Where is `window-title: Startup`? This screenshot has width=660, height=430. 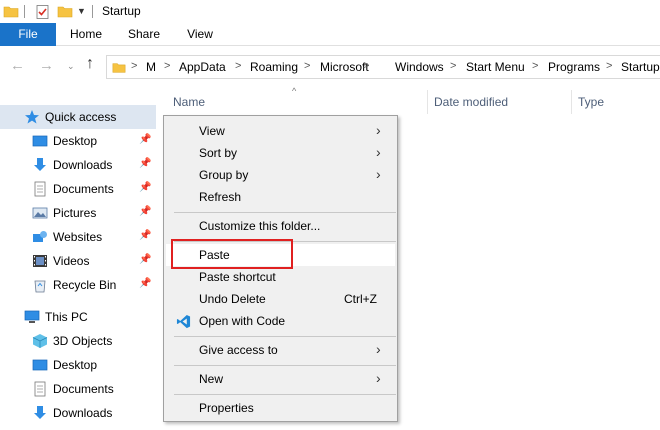
window-title: Startup is located at coordinates (121, 11).